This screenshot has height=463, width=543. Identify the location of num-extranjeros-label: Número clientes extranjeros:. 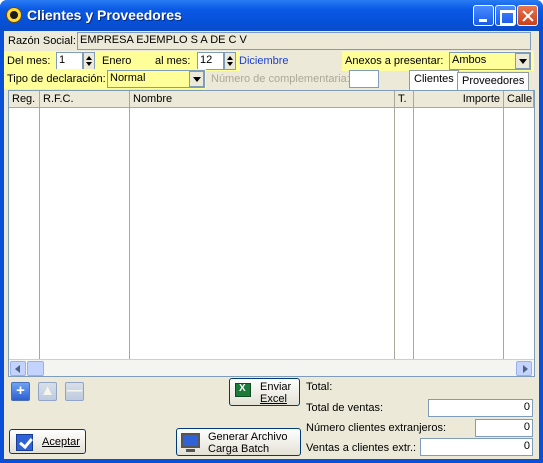
(376, 428).